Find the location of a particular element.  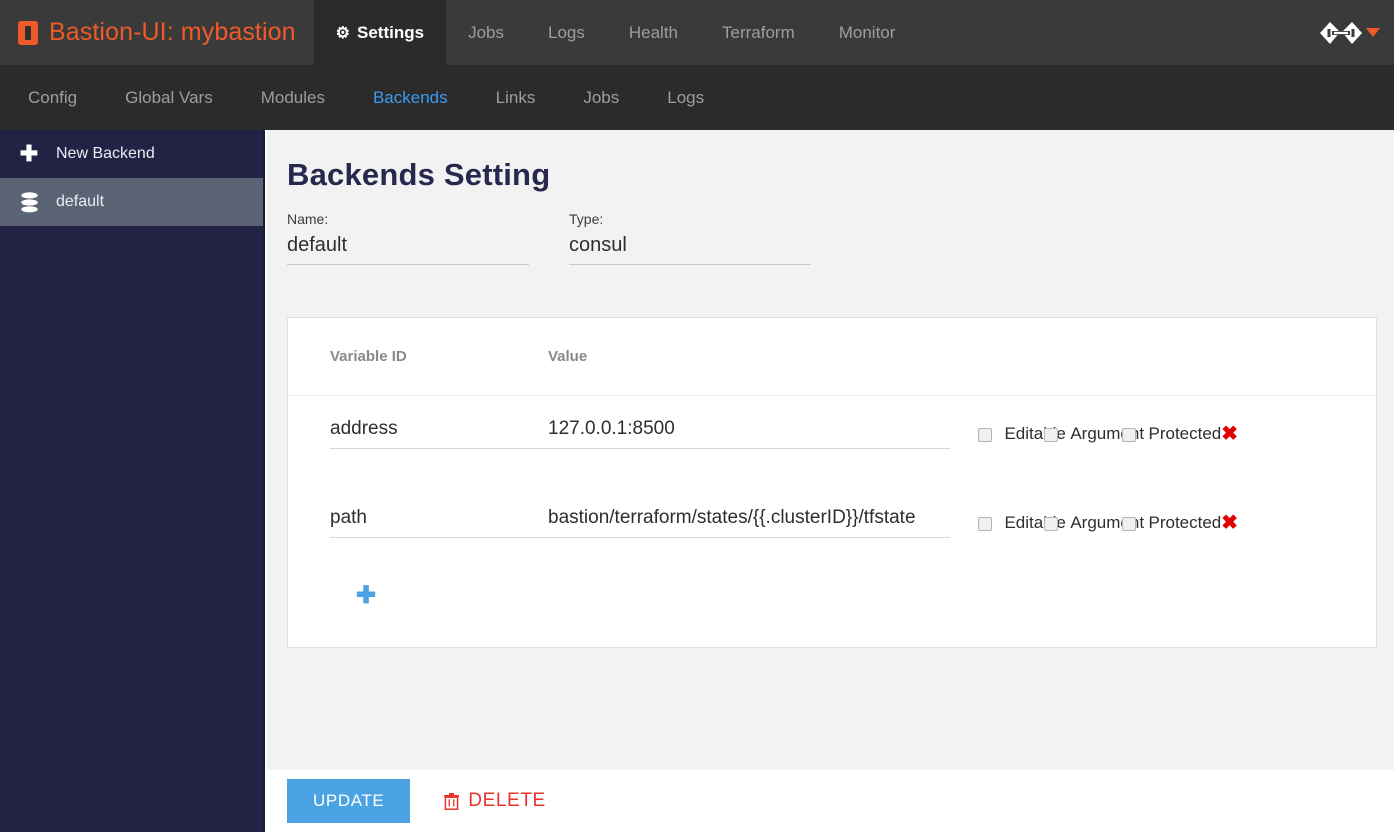

delete-button: DELETE is located at coordinates (495, 801).